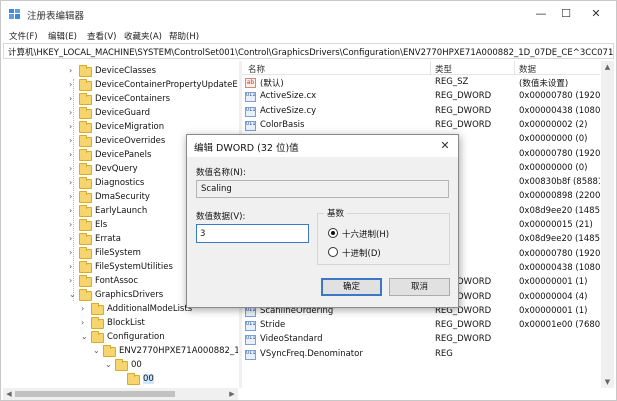 The height and width of the screenshot is (401, 617). What do you see at coordinates (120, 72) in the screenshot?
I see `tree-item: › DeviceClasses` at bounding box center [120, 72].